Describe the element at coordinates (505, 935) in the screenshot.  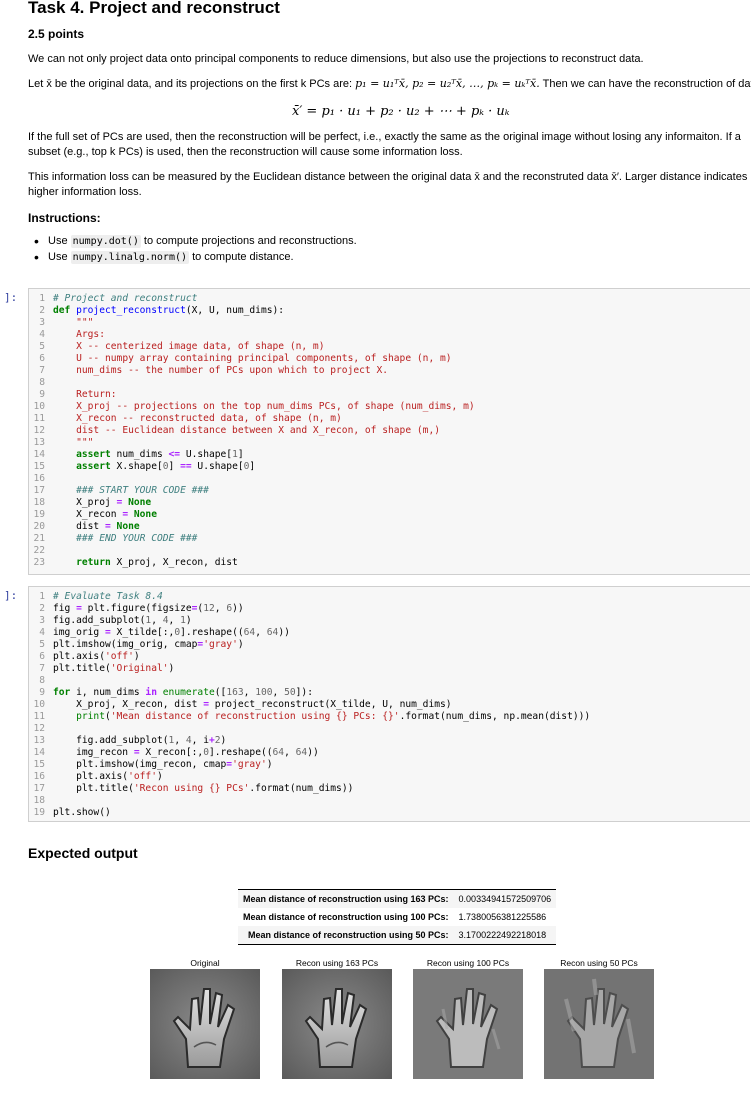
I see `row-value: 3.1700222492218018` at that location.